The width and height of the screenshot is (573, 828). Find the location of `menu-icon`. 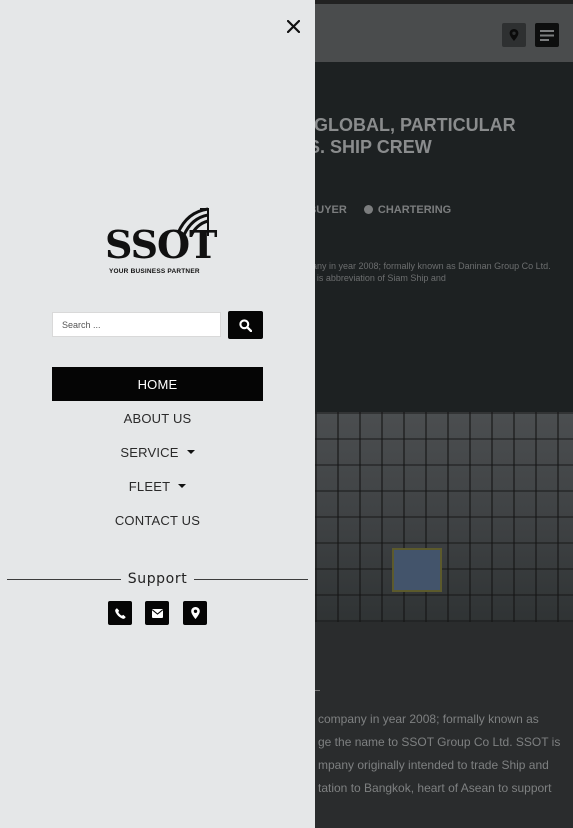

menu-icon is located at coordinates (547, 35).